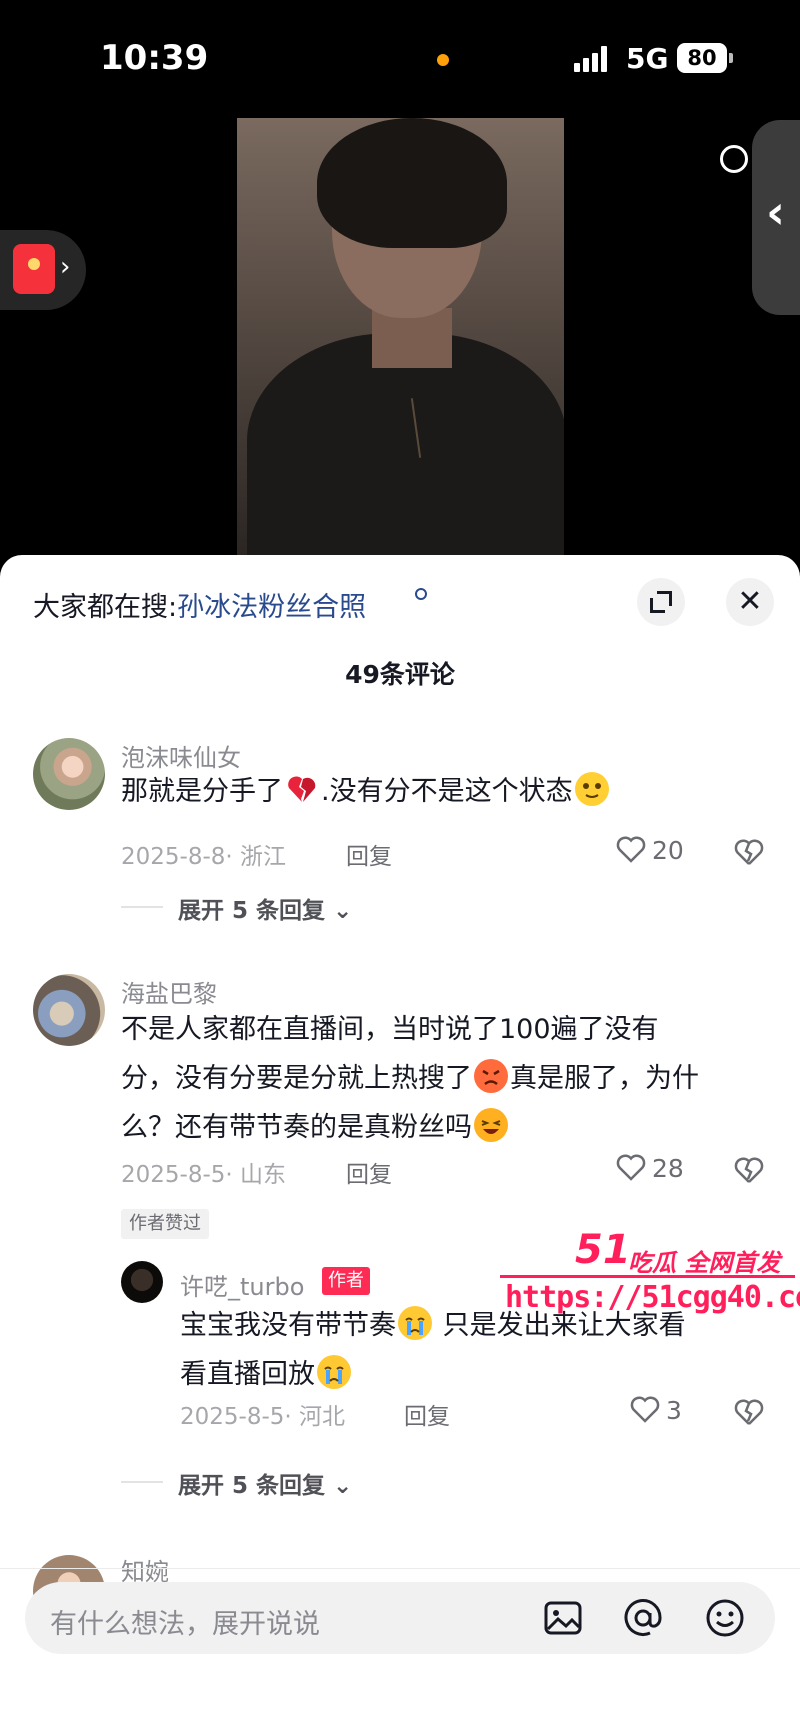 This screenshot has height=1735, width=800. I want to click on battery-tip, so click(731, 58).